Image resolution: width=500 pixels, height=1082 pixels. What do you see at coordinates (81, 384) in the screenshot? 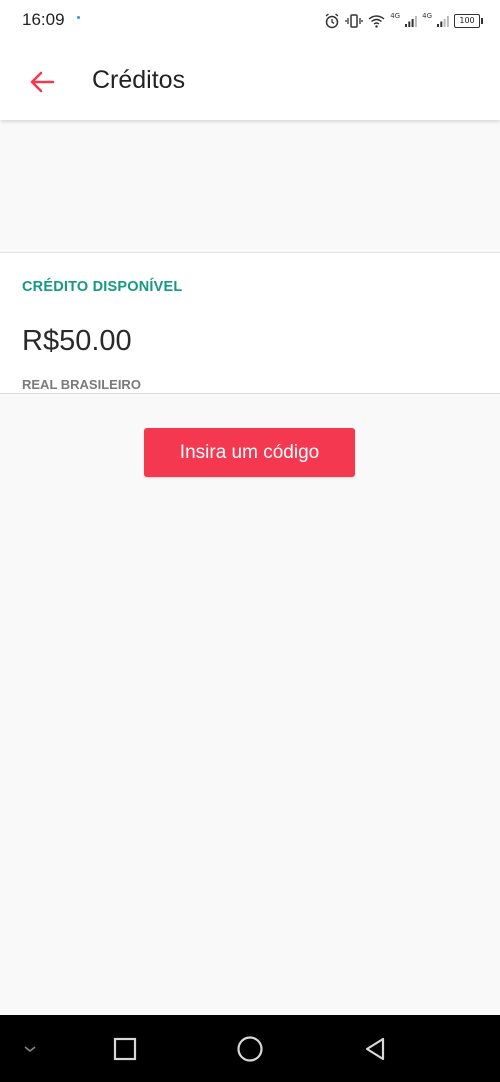
I see `credit-currency: REAL BRASILEIRO` at bounding box center [81, 384].